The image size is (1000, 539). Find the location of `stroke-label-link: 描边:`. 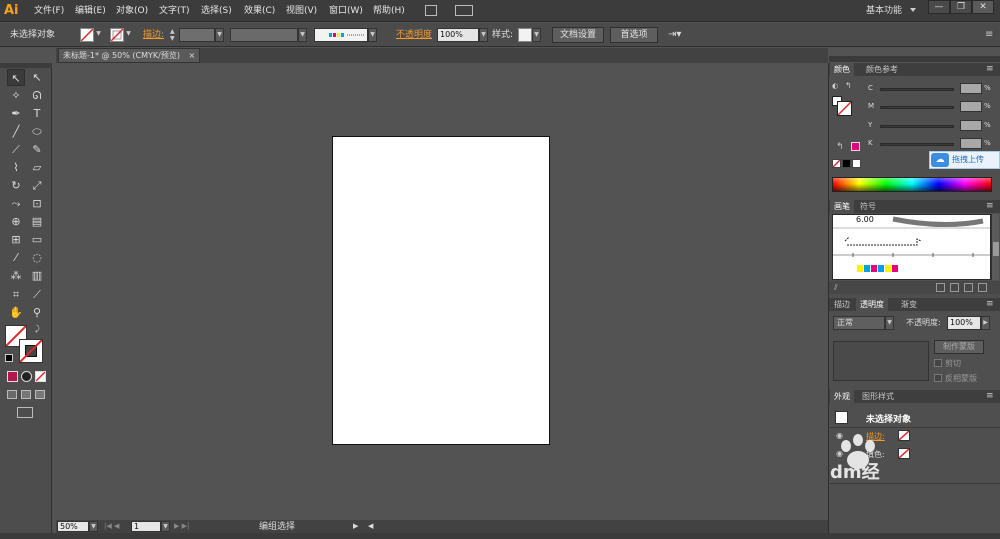

stroke-label-link: 描边: is located at coordinates (153, 35).